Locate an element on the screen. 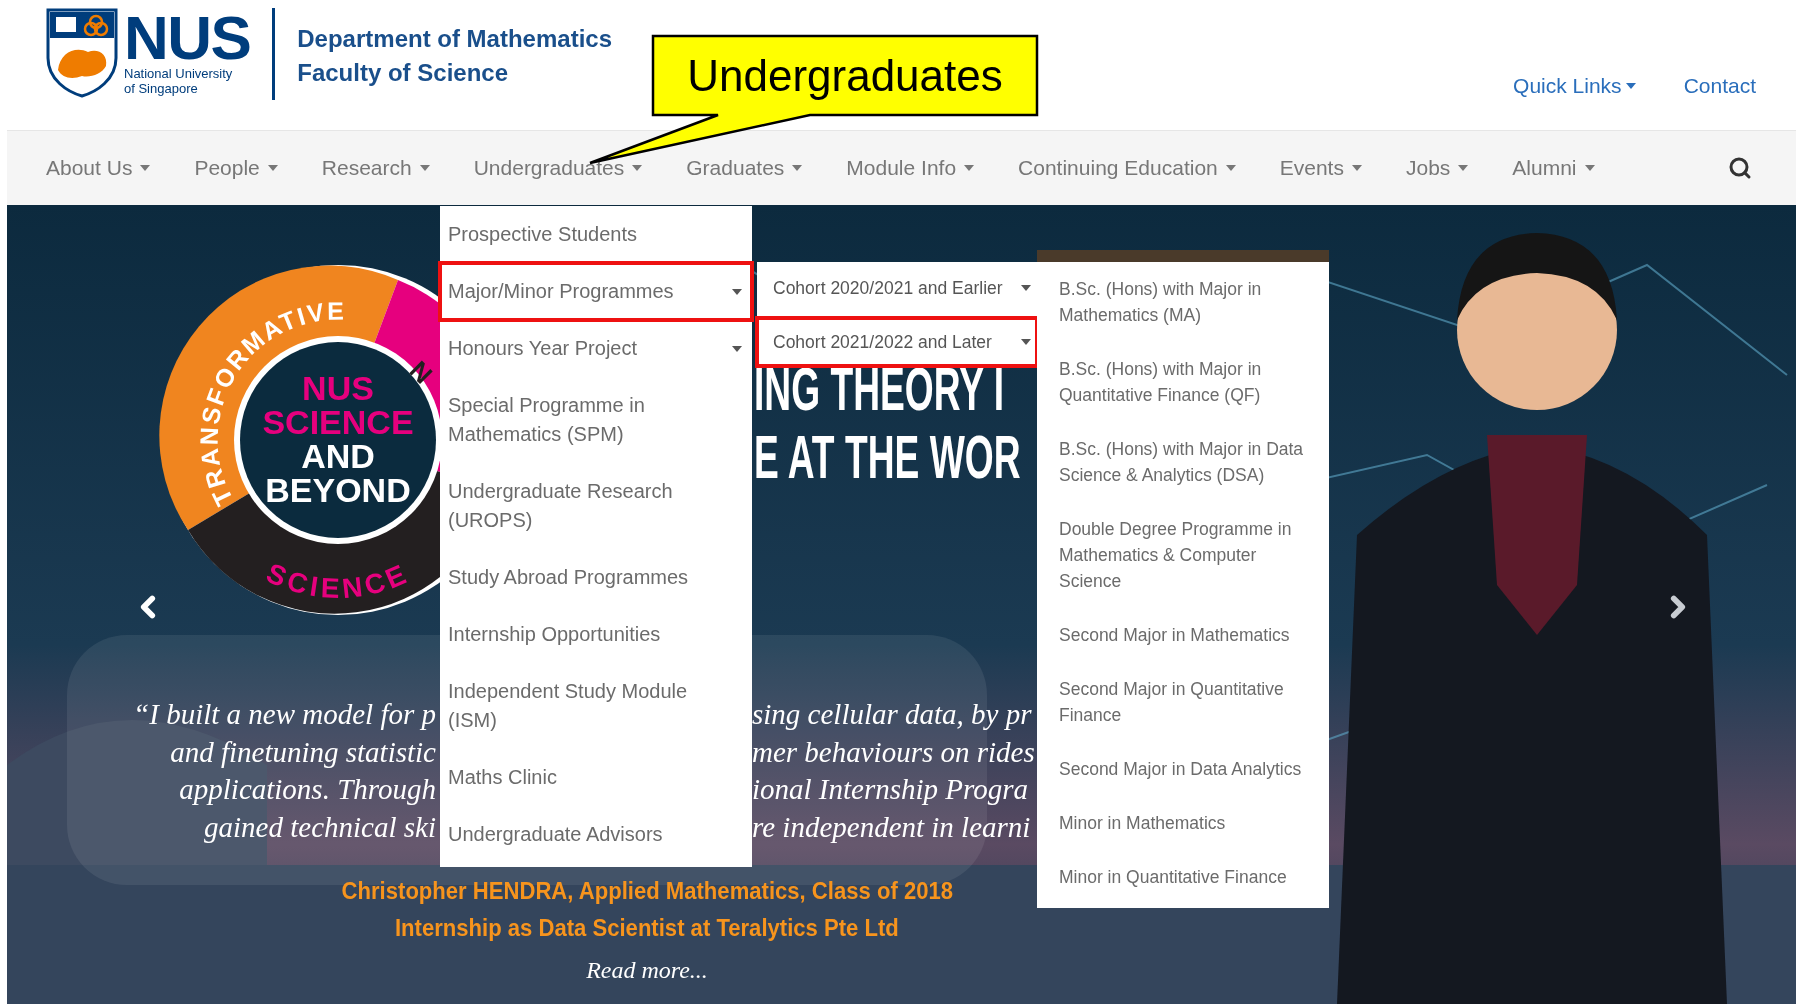 This screenshot has height=1004, width=1796. menu-item: Internship Opportunities is located at coordinates (596, 634).